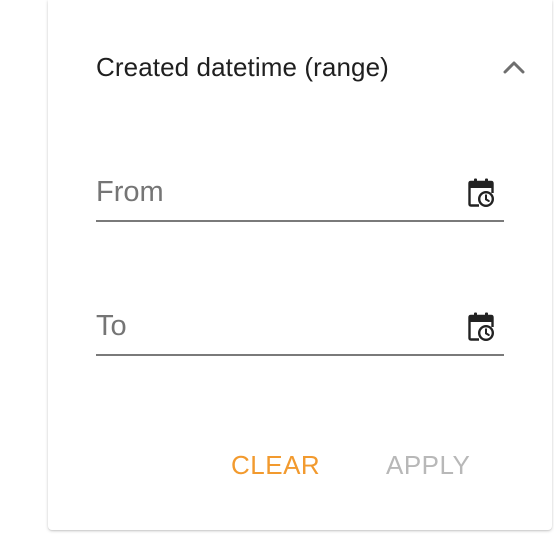 The image size is (554, 542). Describe the element at coordinates (242, 66) in the screenshot. I see `filter-title: Created datetime (range)` at that location.